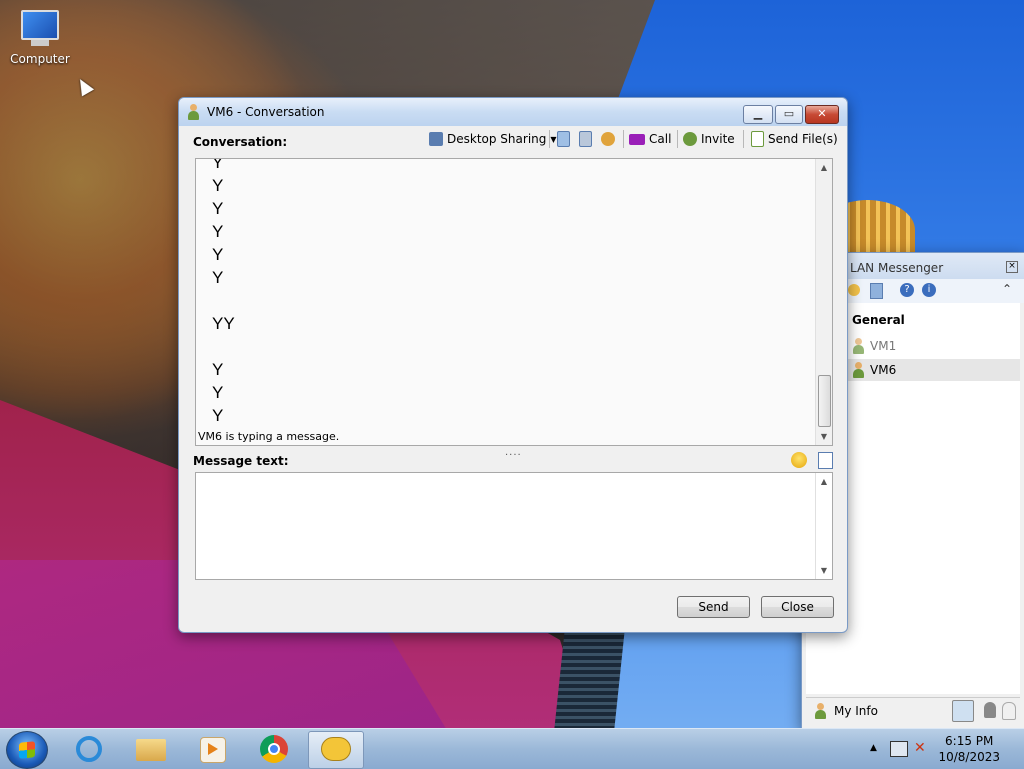  I want to click on transfers-icon, so click(585, 139).